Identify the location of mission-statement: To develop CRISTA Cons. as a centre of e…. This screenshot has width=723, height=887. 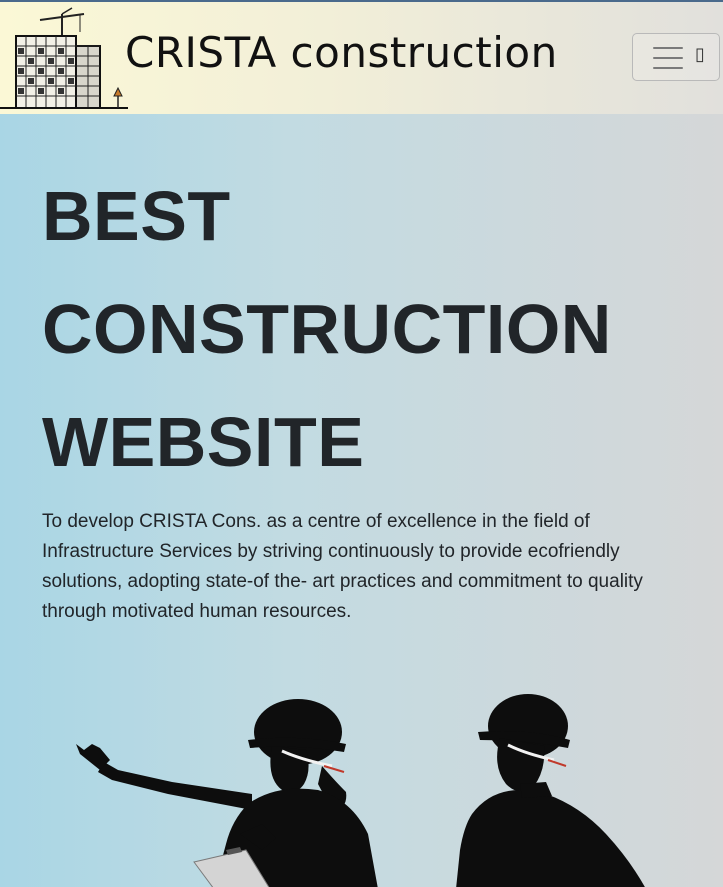
(342, 566).